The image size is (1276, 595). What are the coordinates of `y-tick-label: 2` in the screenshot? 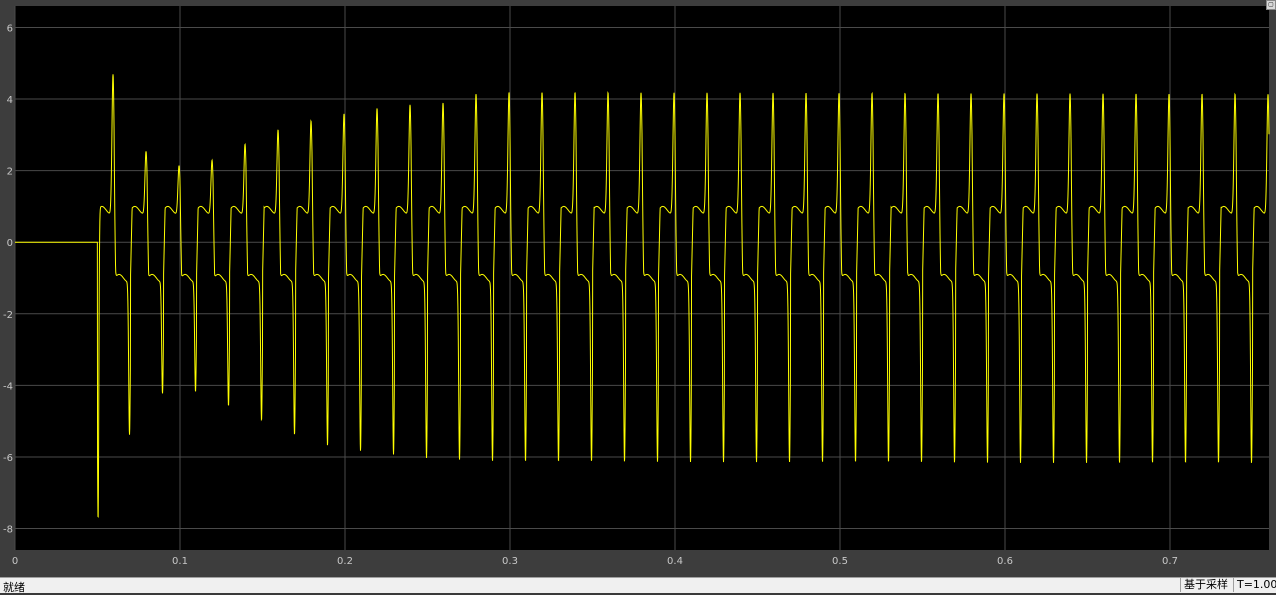 It's located at (10, 172).